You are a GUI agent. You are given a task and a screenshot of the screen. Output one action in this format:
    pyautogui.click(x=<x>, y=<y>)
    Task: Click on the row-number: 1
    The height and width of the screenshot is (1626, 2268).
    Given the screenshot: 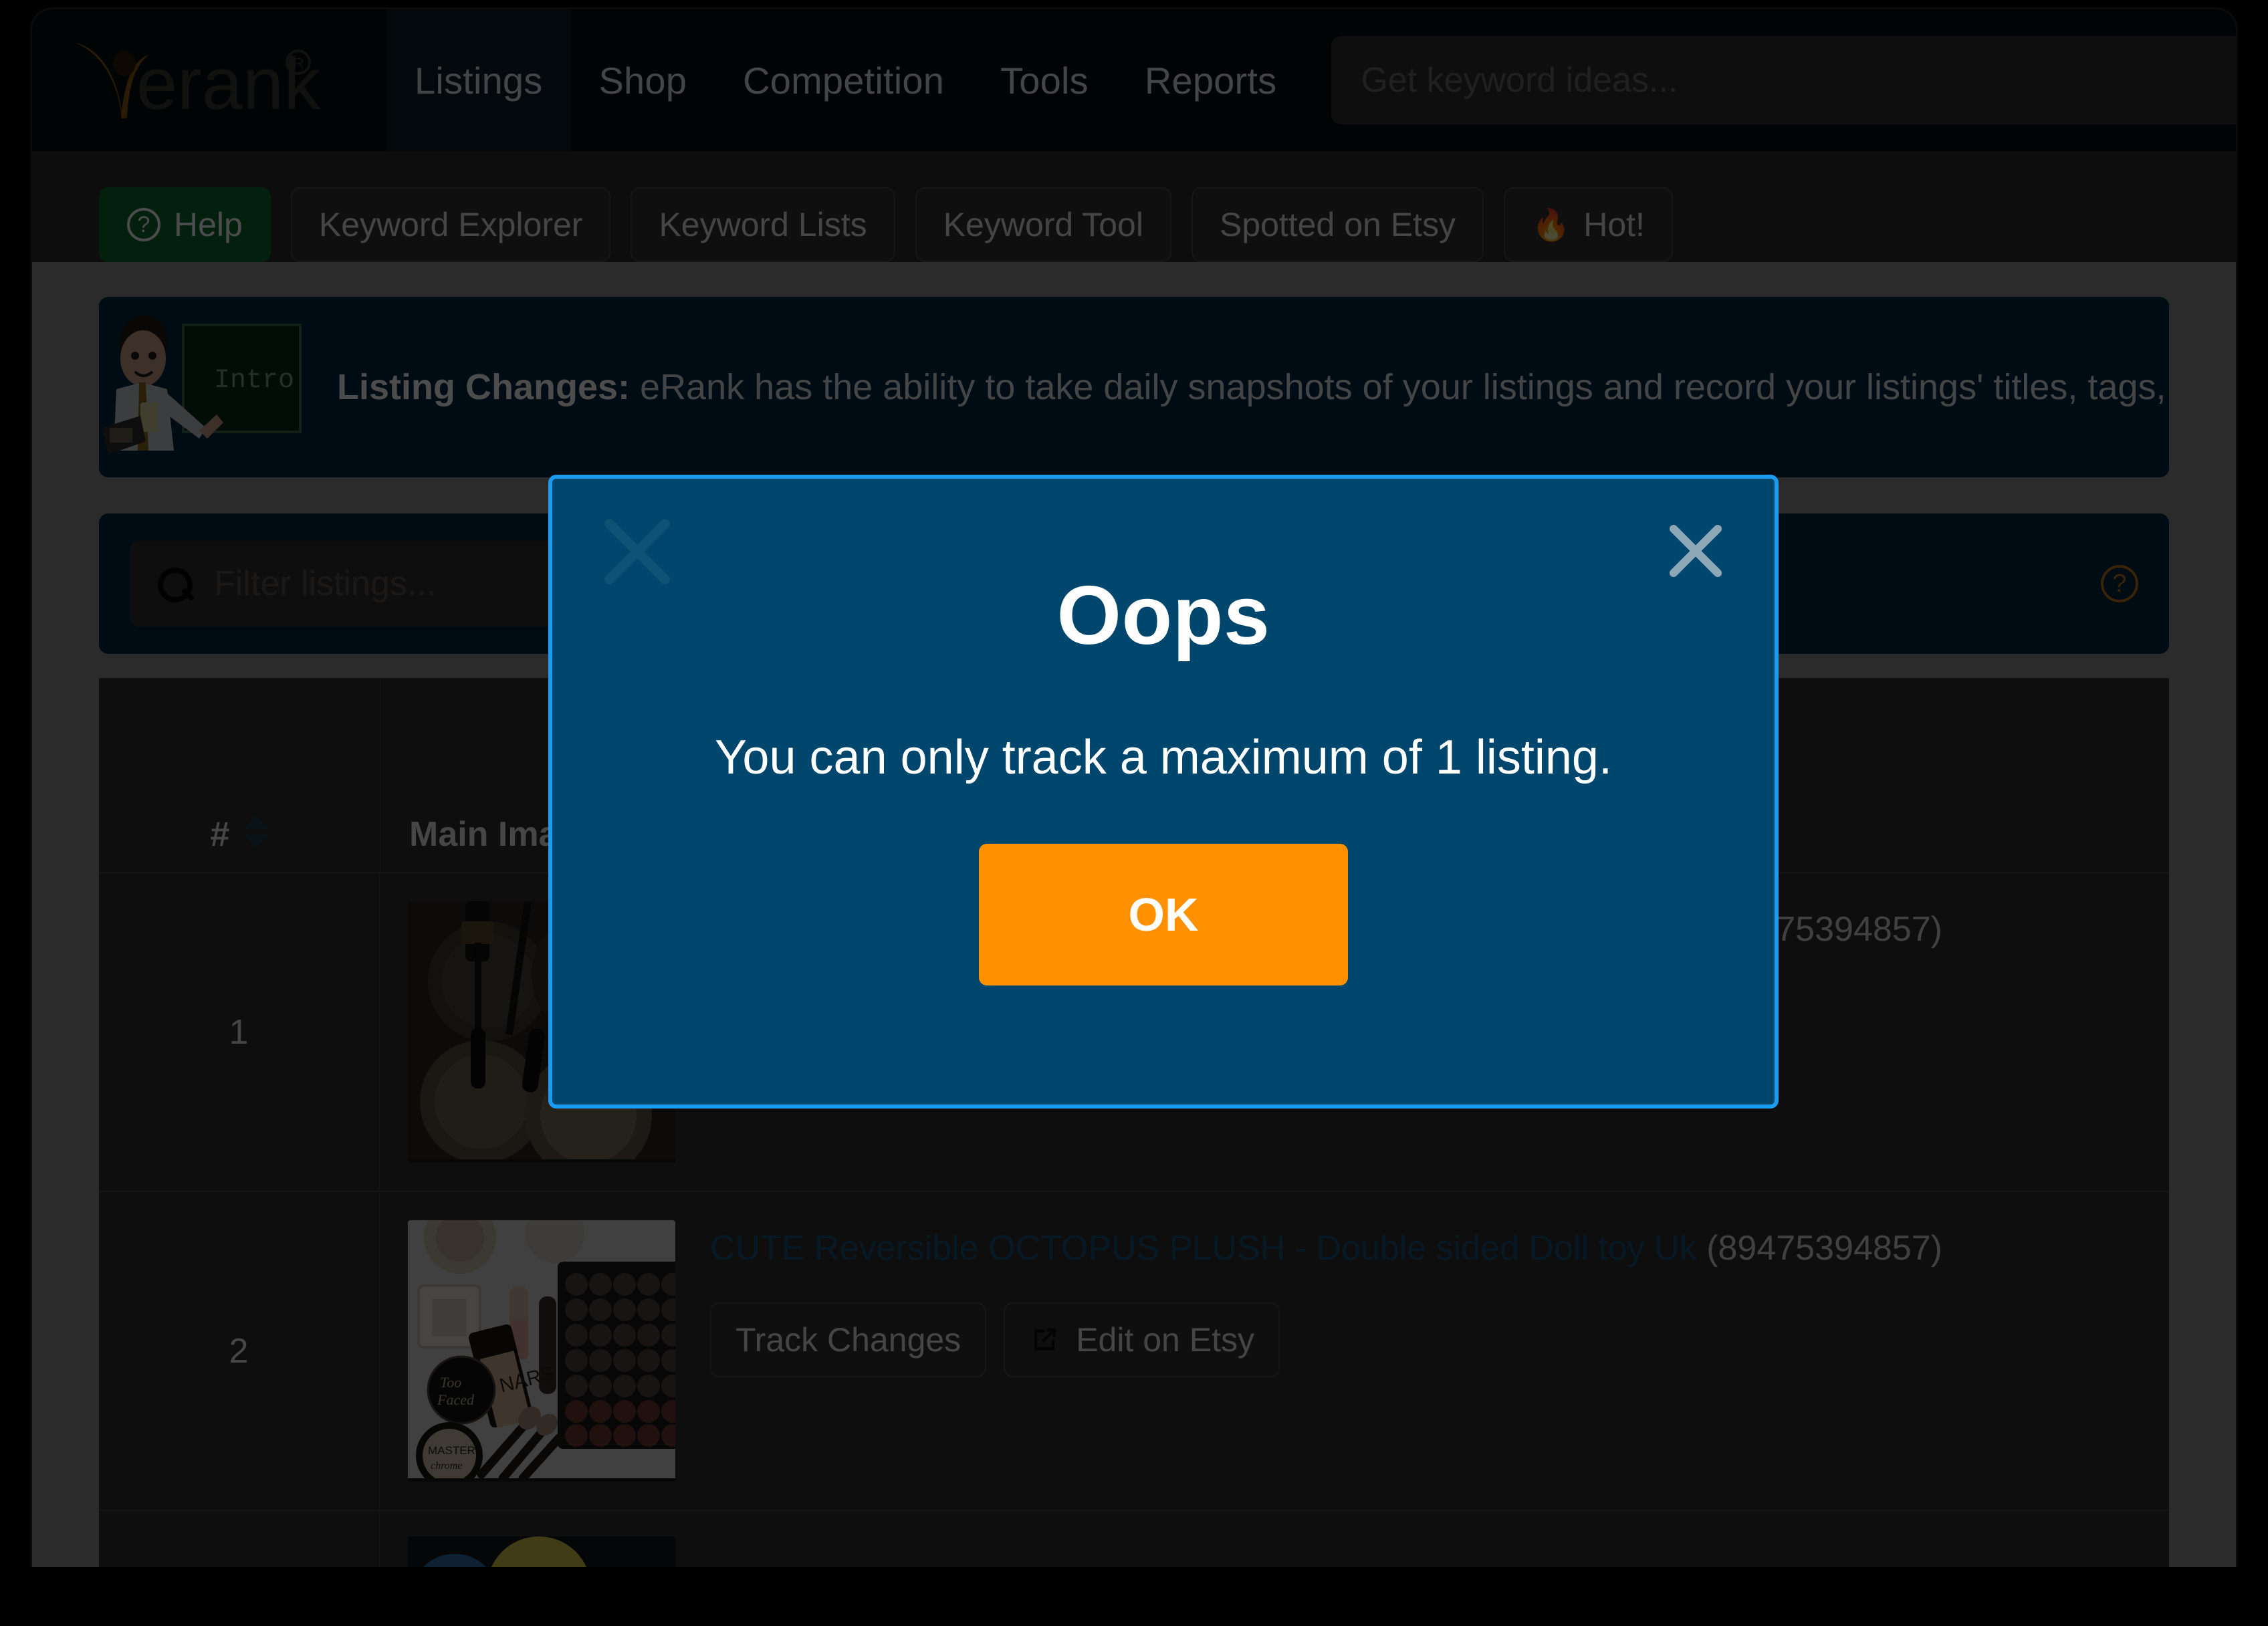 What is the action you would take?
    pyautogui.click(x=239, y=1032)
    